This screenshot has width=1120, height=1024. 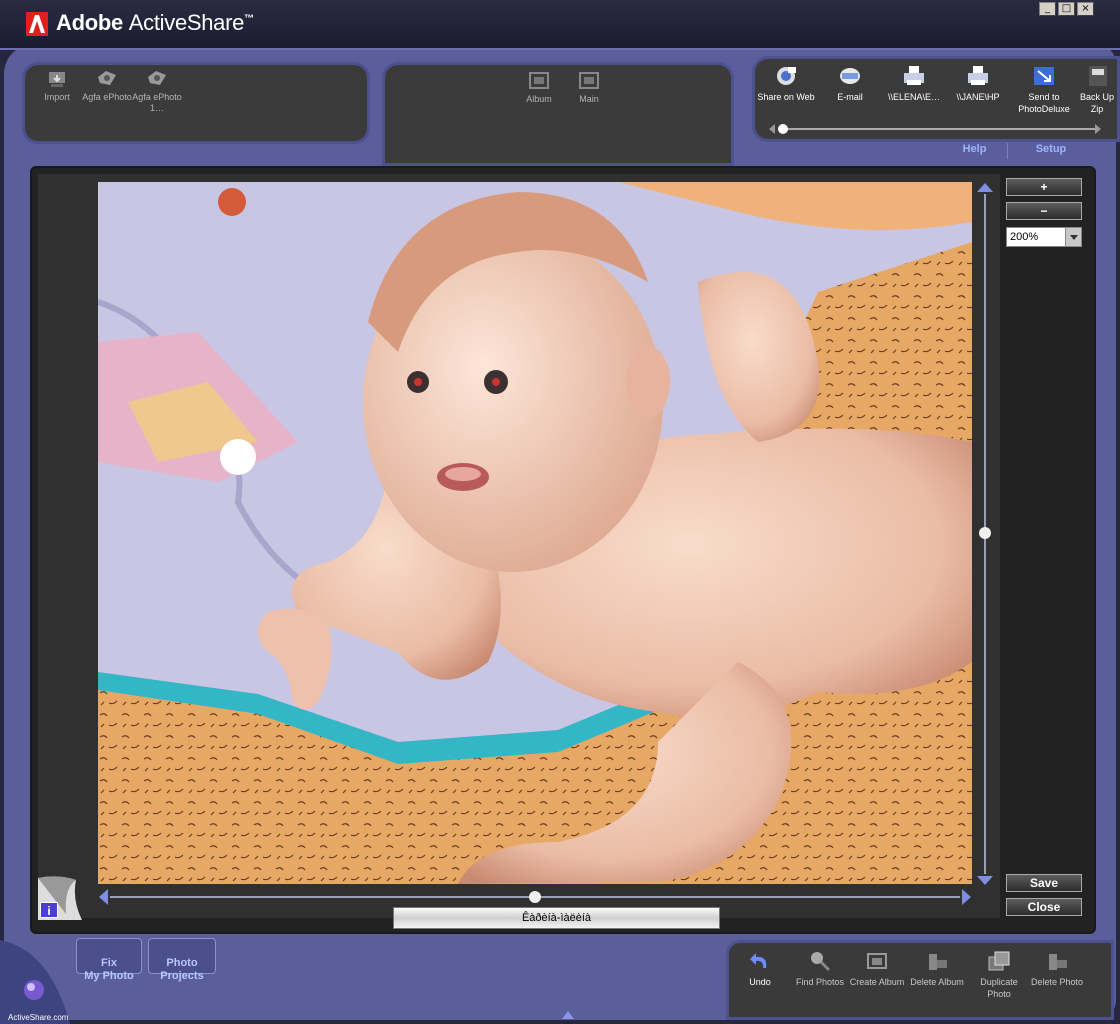 What do you see at coordinates (820, 982) in the screenshot?
I see `find-photos-label: Find Photos` at bounding box center [820, 982].